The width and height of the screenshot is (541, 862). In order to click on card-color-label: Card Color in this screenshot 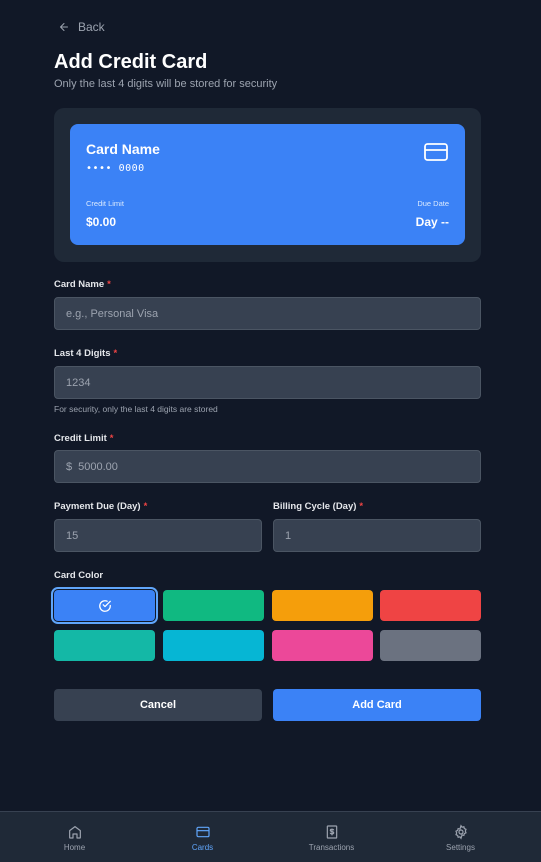, I will do `click(79, 575)`.